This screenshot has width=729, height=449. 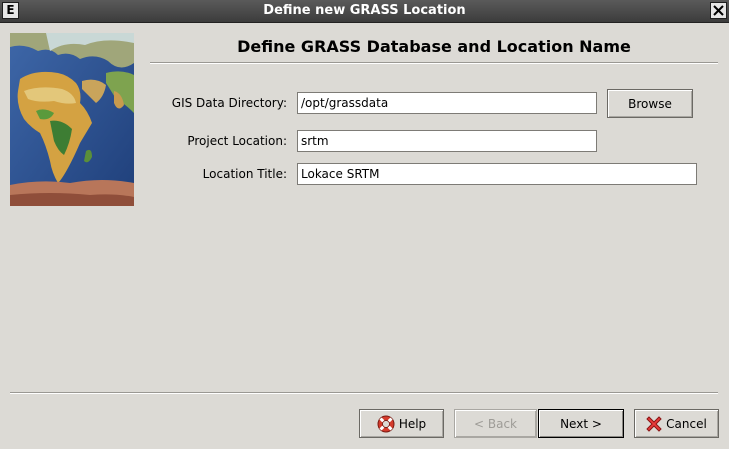 I want to click on close-icon, so click(x=718, y=10).